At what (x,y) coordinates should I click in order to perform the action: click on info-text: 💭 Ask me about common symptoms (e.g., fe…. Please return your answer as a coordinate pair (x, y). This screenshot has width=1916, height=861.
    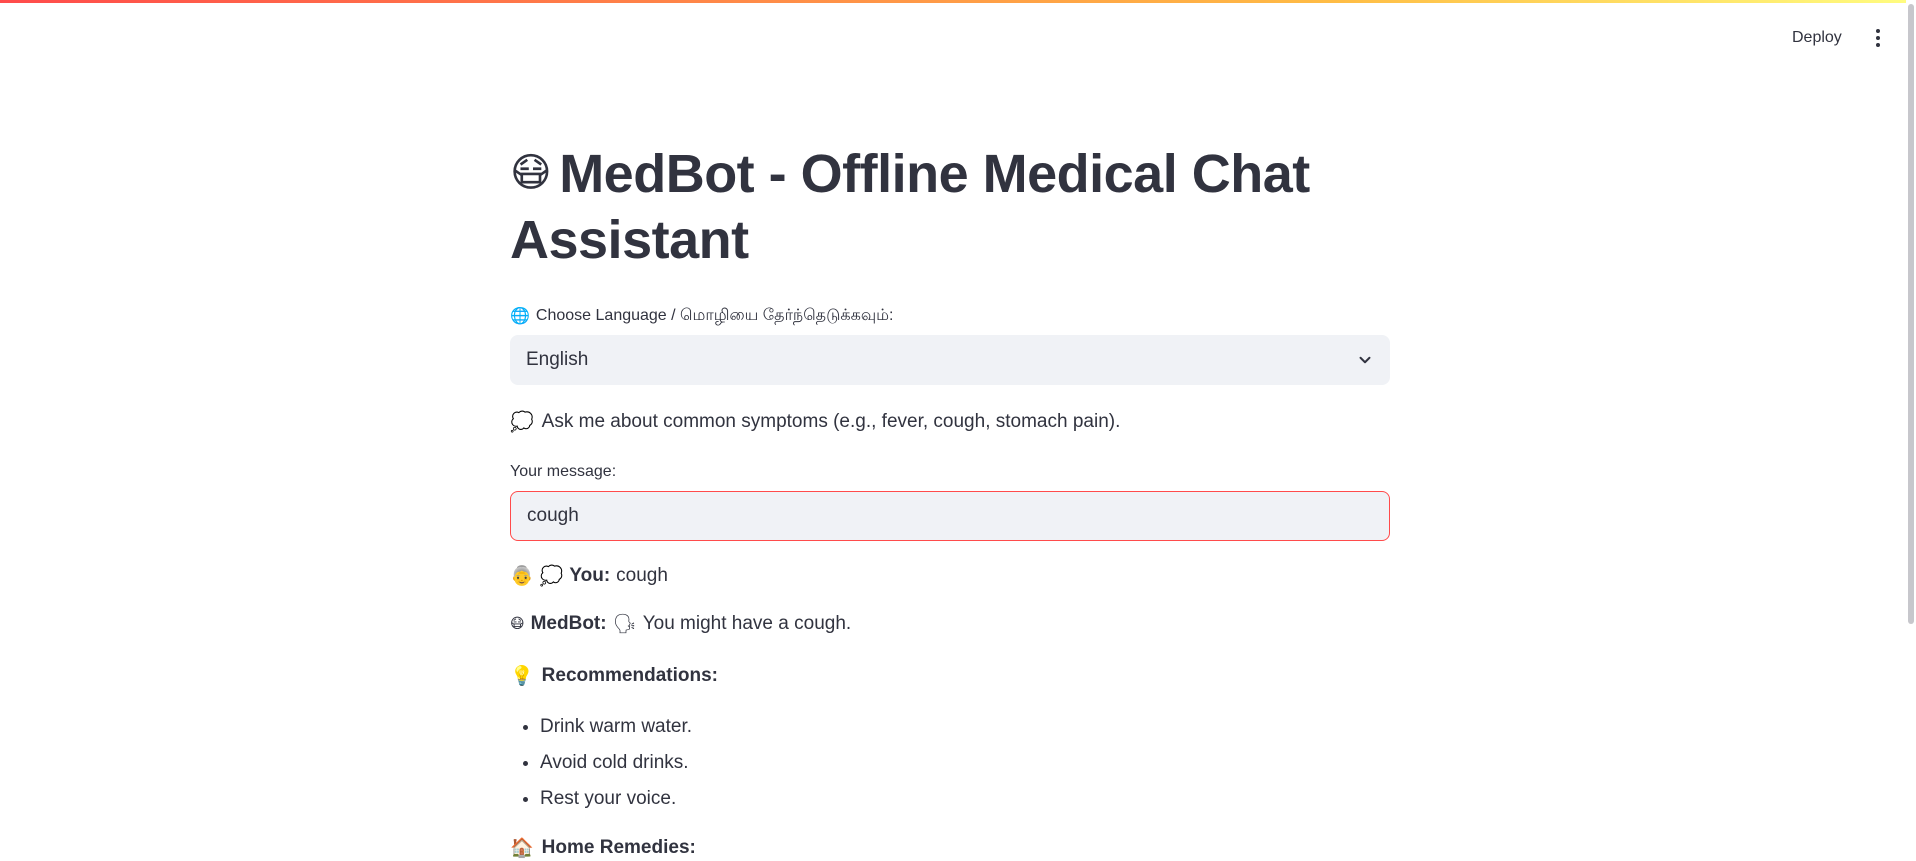
    Looking at the image, I should click on (950, 422).